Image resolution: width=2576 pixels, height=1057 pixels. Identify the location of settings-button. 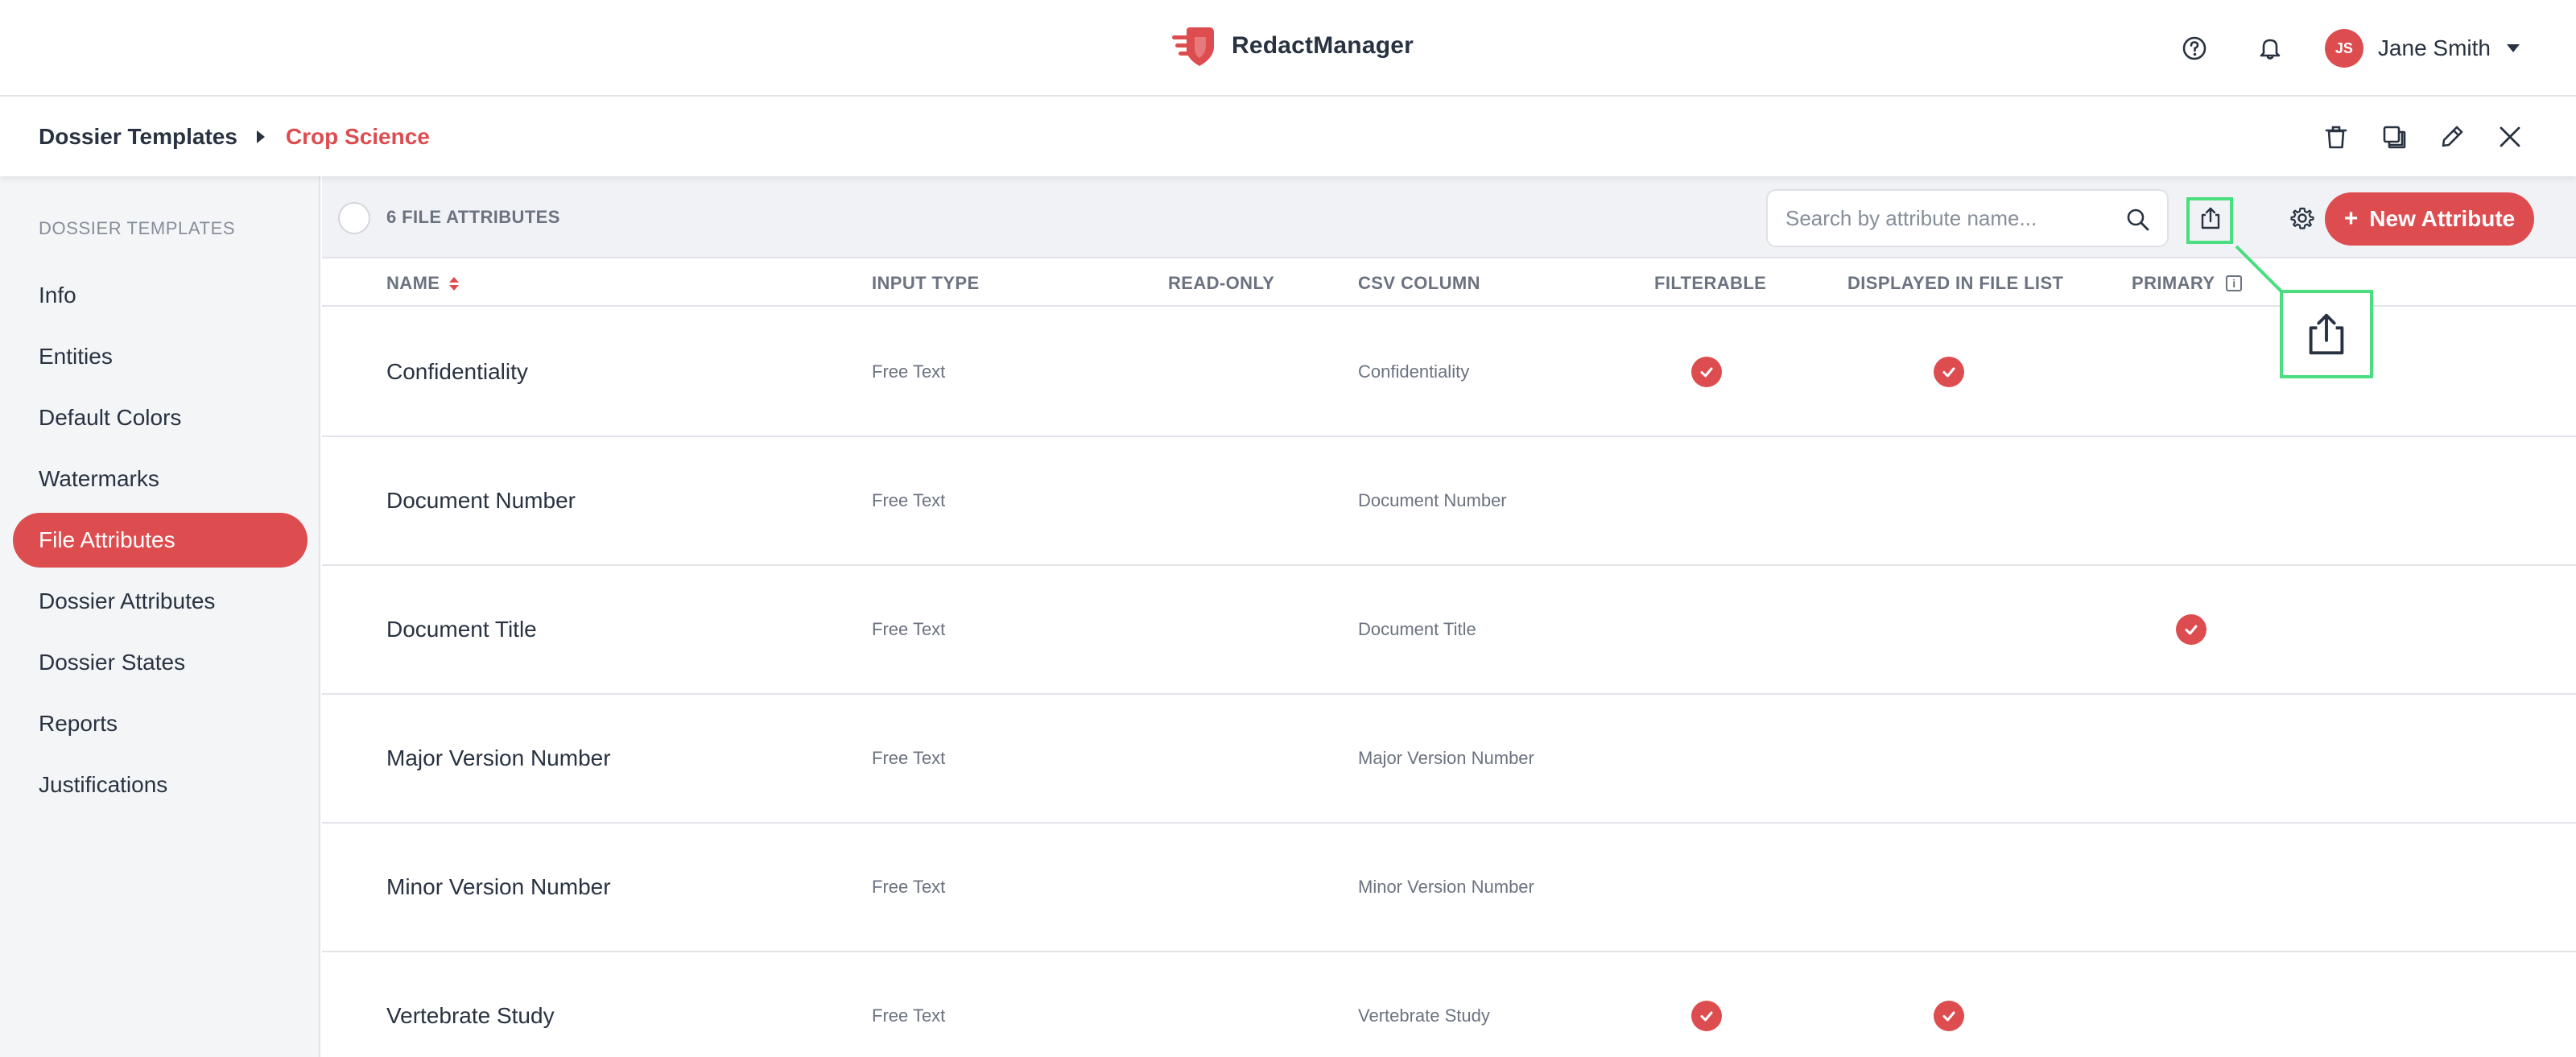
(2302, 218).